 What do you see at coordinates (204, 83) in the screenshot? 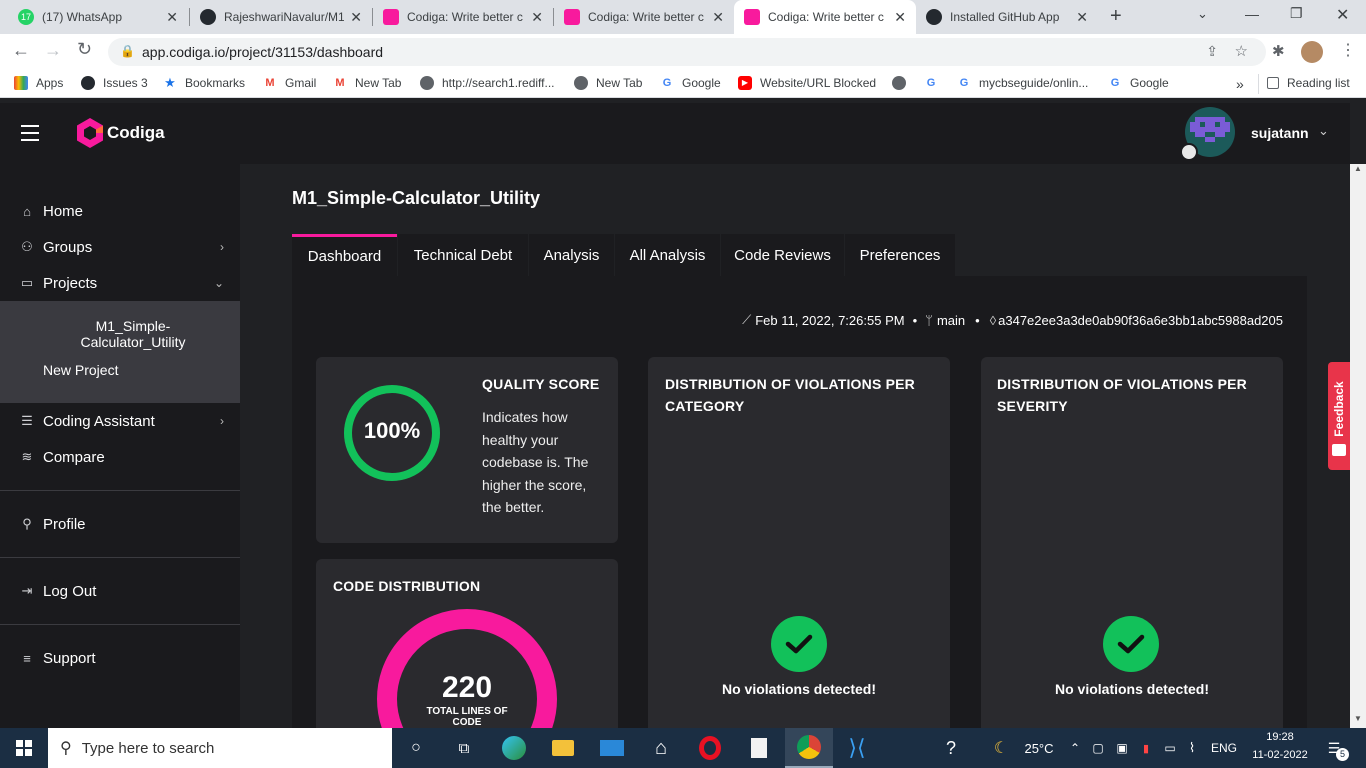
I see `bookmark-bookmarks: ★ Bookmarks` at bounding box center [204, 83].